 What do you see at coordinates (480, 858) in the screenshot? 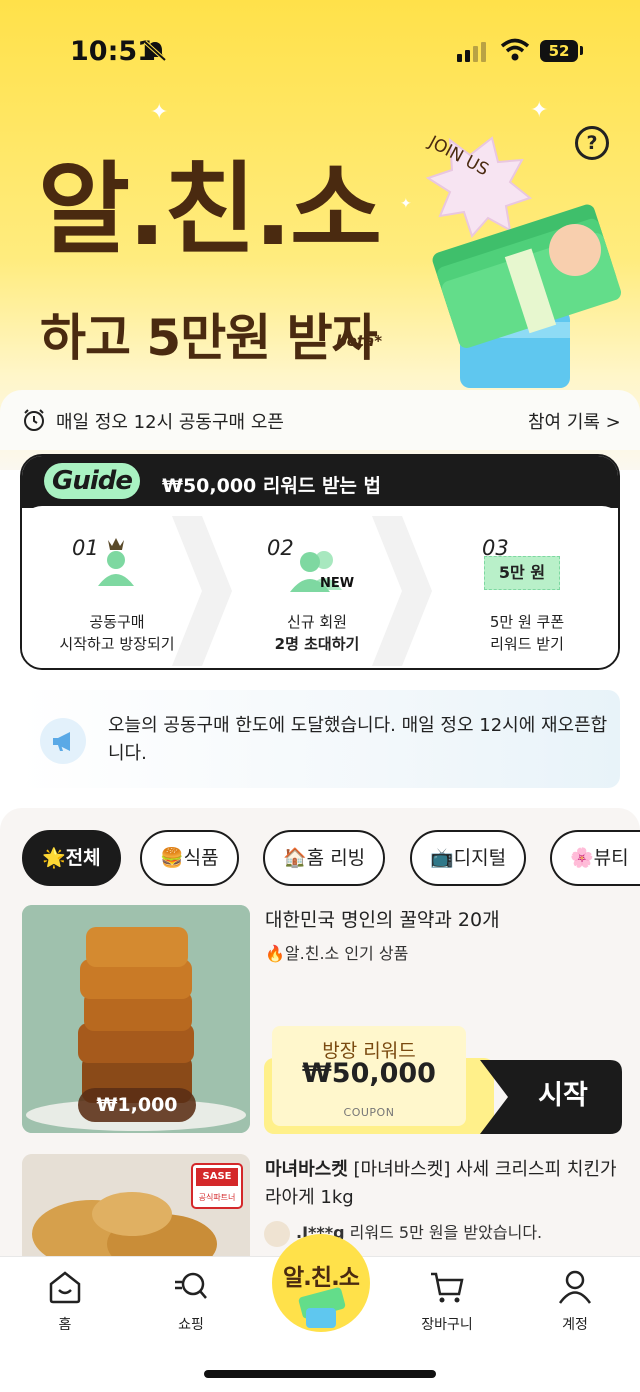
I see `category-label: 디지털` at bounding box center [480, 858].